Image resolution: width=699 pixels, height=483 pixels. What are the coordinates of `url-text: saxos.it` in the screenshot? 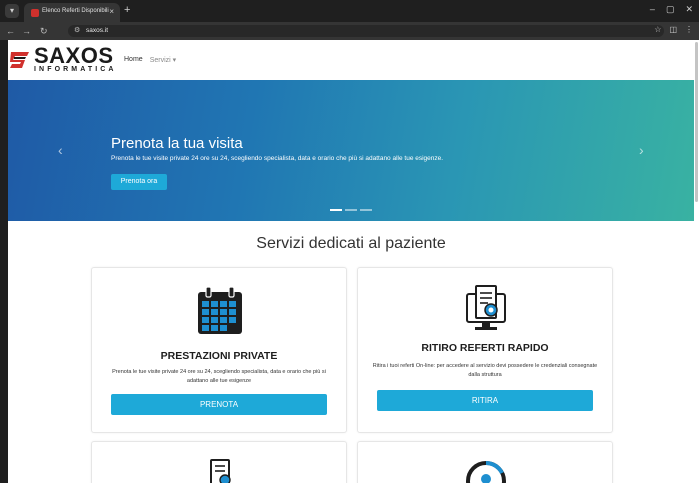 It's located at (97, 30).